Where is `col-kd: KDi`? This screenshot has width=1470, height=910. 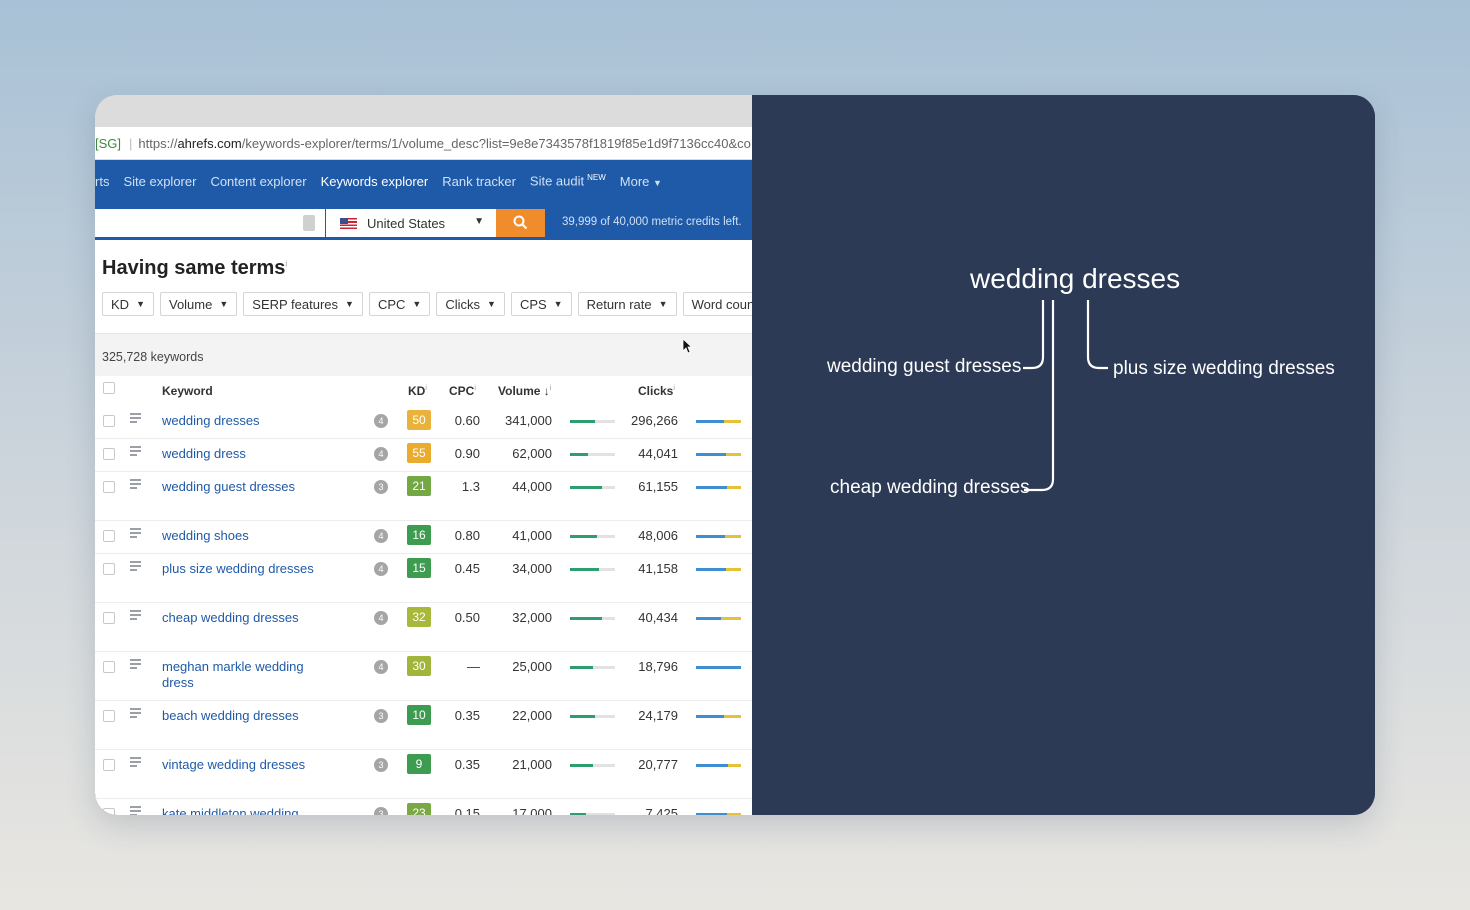 col-kd: KDi is located at coordinates (417, 391).